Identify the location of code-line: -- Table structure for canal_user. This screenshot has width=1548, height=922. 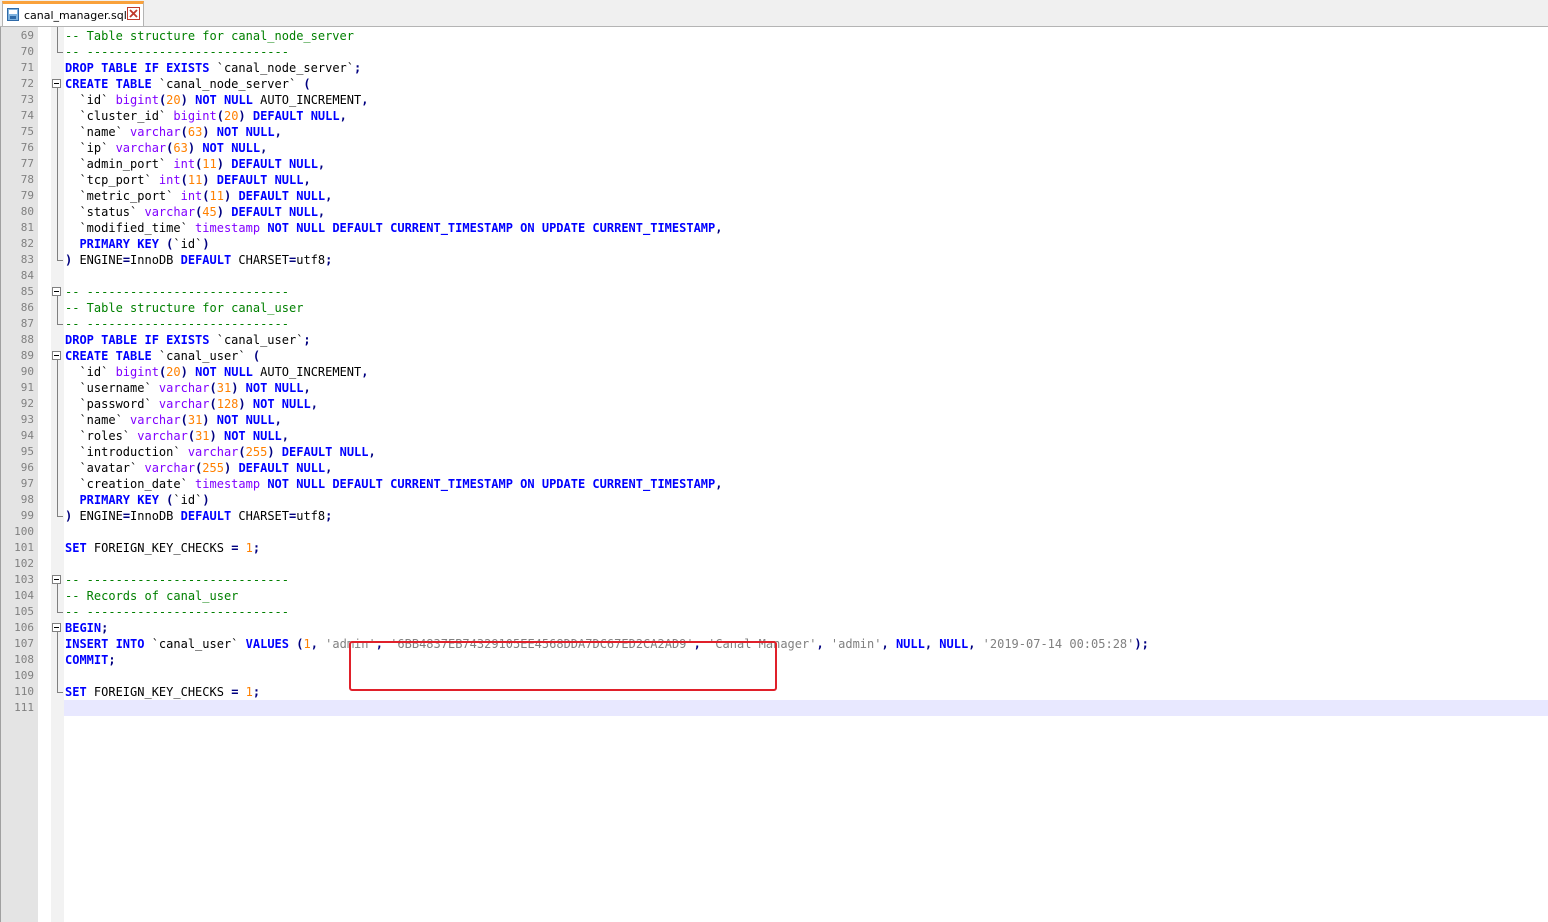
(184, 308).